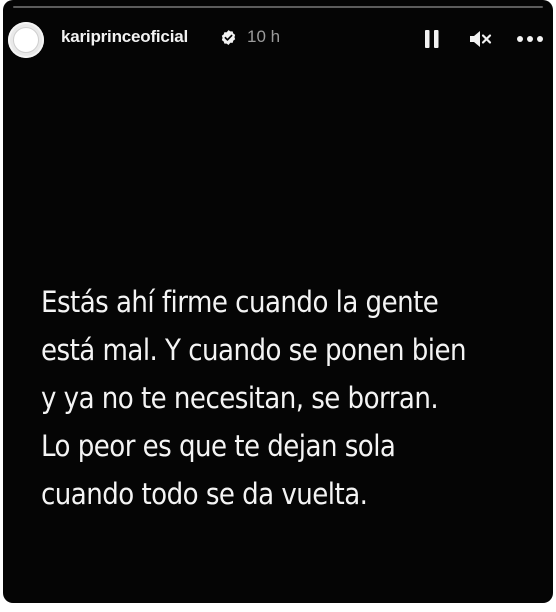 The height and width of the screenshot is (612, 556). I want to click on story-header: kariprinceoficial 10 h, so click(278, 40).